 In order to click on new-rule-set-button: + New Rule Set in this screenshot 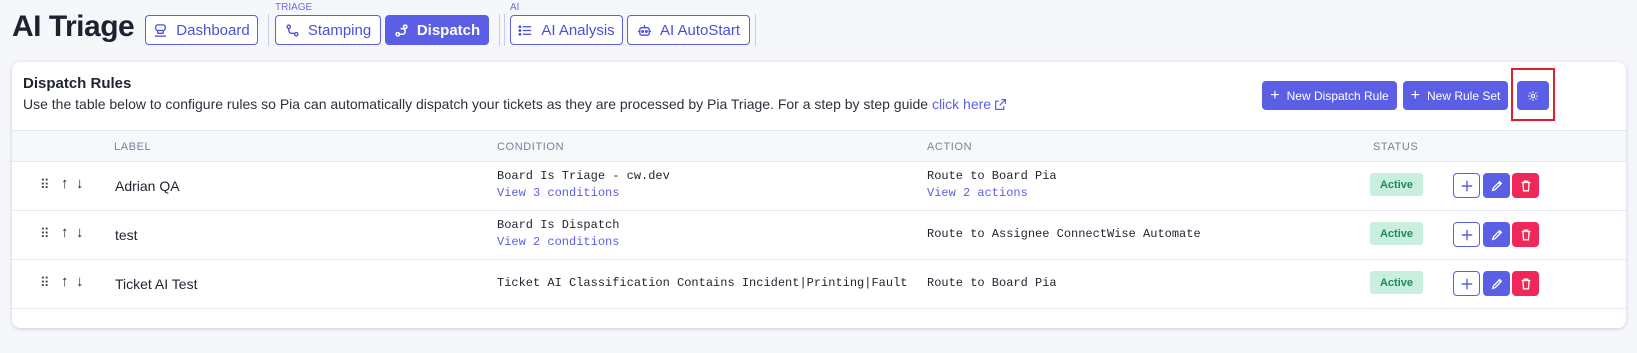, I will do `click(1455, 95)`.